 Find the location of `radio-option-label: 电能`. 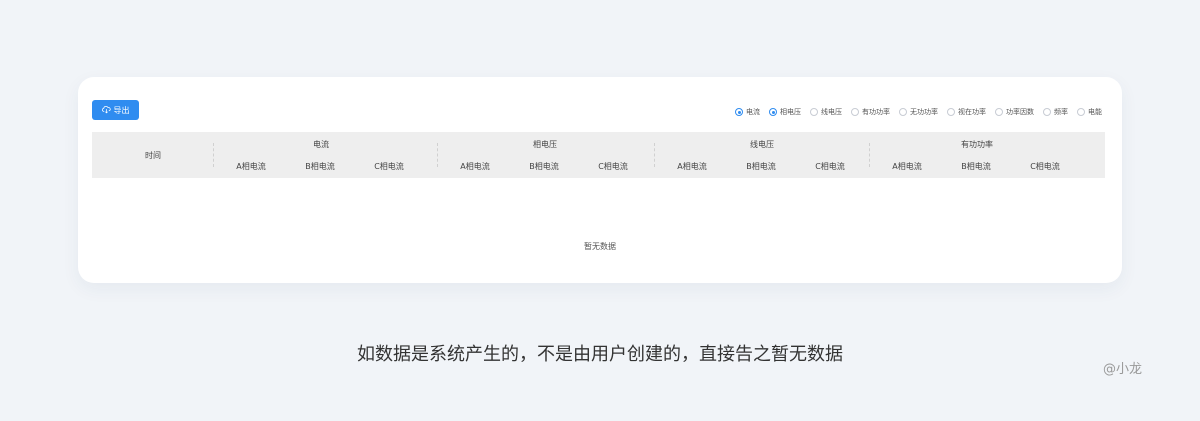

radio-option-label: 电能 is located at coordinates (1095, 112).